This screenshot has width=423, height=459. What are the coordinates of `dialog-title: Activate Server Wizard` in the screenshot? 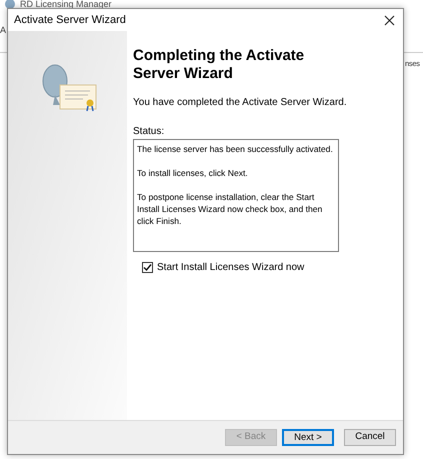 It's located at (70, 20).